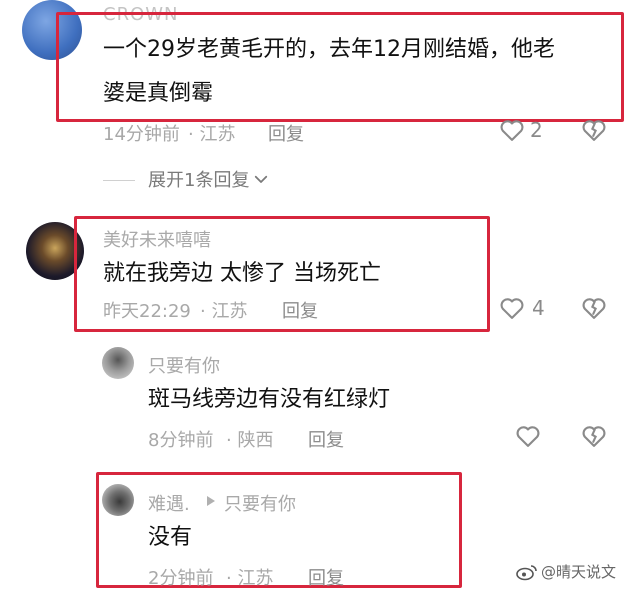 The height and width of the screenshot is (593, 640). I want to click on avatar-nanyu, so click(118, 500).